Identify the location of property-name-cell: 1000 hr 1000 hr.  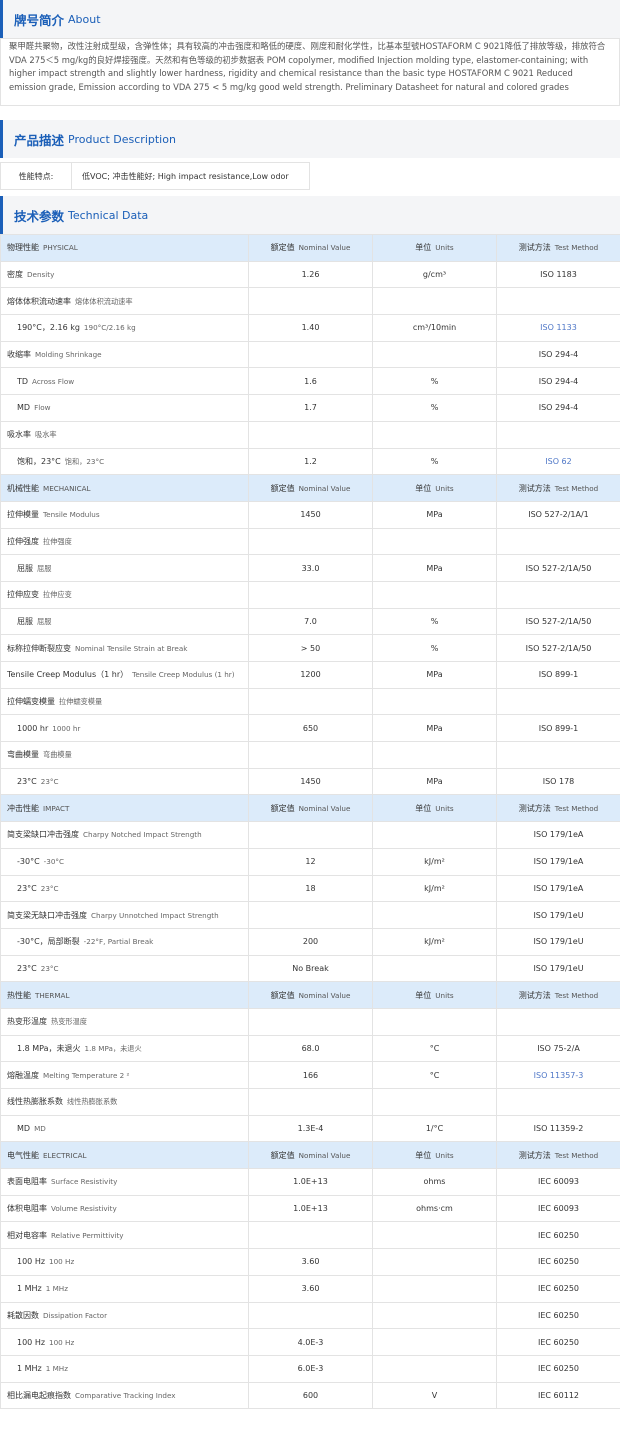
(124, 728).